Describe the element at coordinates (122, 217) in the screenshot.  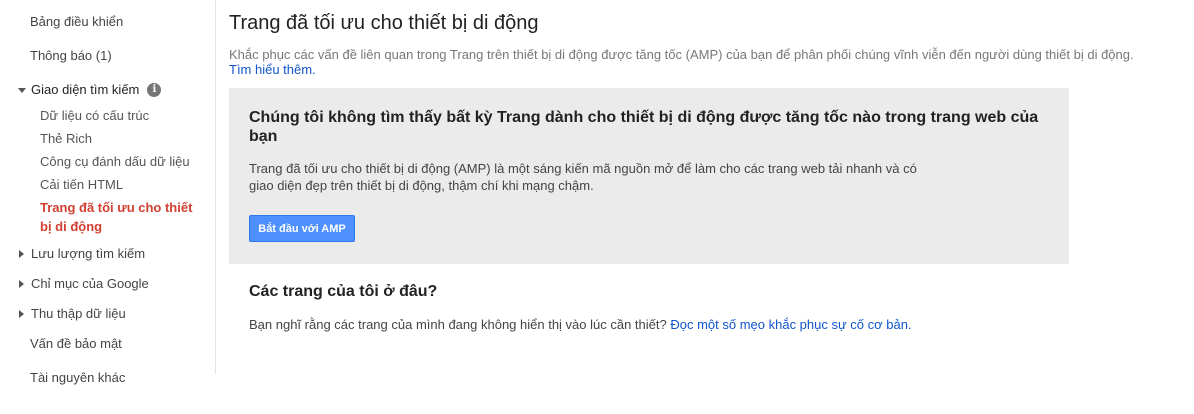
I see `sidebar-item-amp-active: Trang đã tối ưu cho thiết bị di động` at that location.